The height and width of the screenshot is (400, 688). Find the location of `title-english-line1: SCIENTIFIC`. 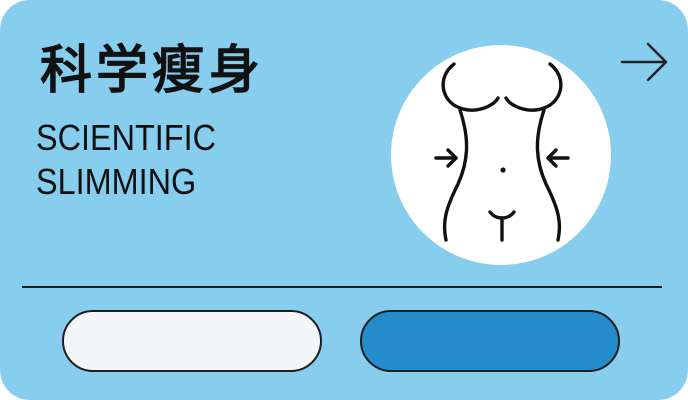

title-english-line1: SCIENTIFIC is located at coordinates (126, 137).